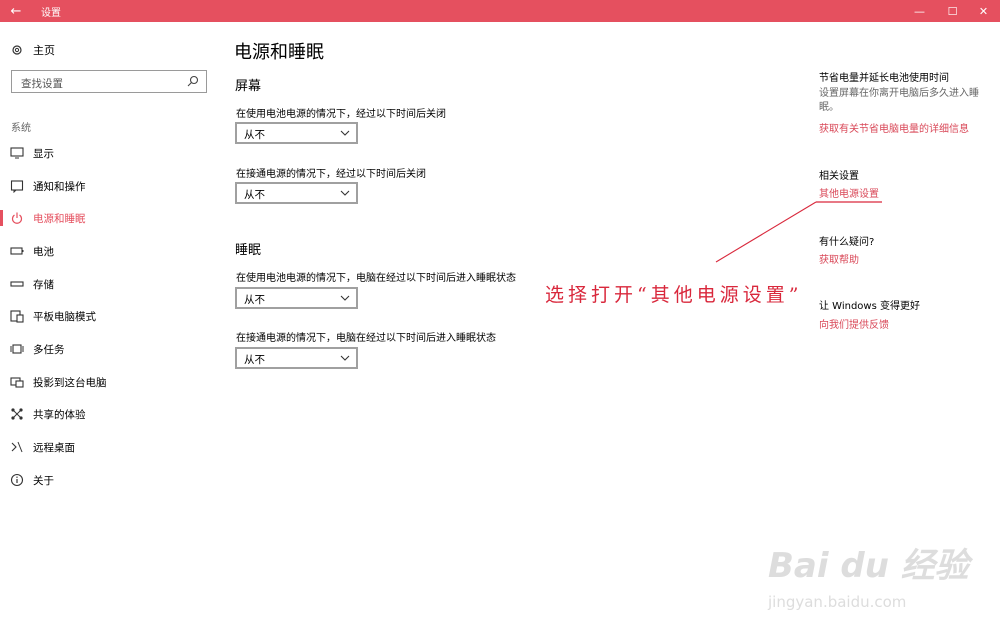 Image resolution: width=1000 pixels, height=636 pixels. What do you see at coordinates (17, 251) in the screenshot?
I see `battery-icon` at bounding box center [17, 251].